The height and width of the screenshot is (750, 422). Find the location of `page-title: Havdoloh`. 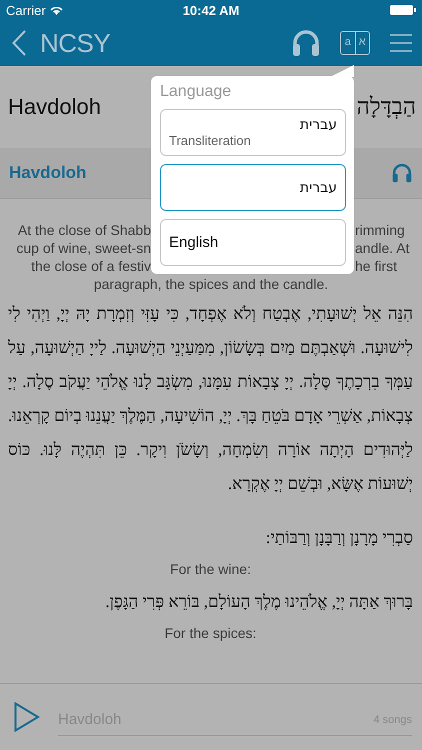

page-title: Havdoloh is located at coordinates (54, 107).